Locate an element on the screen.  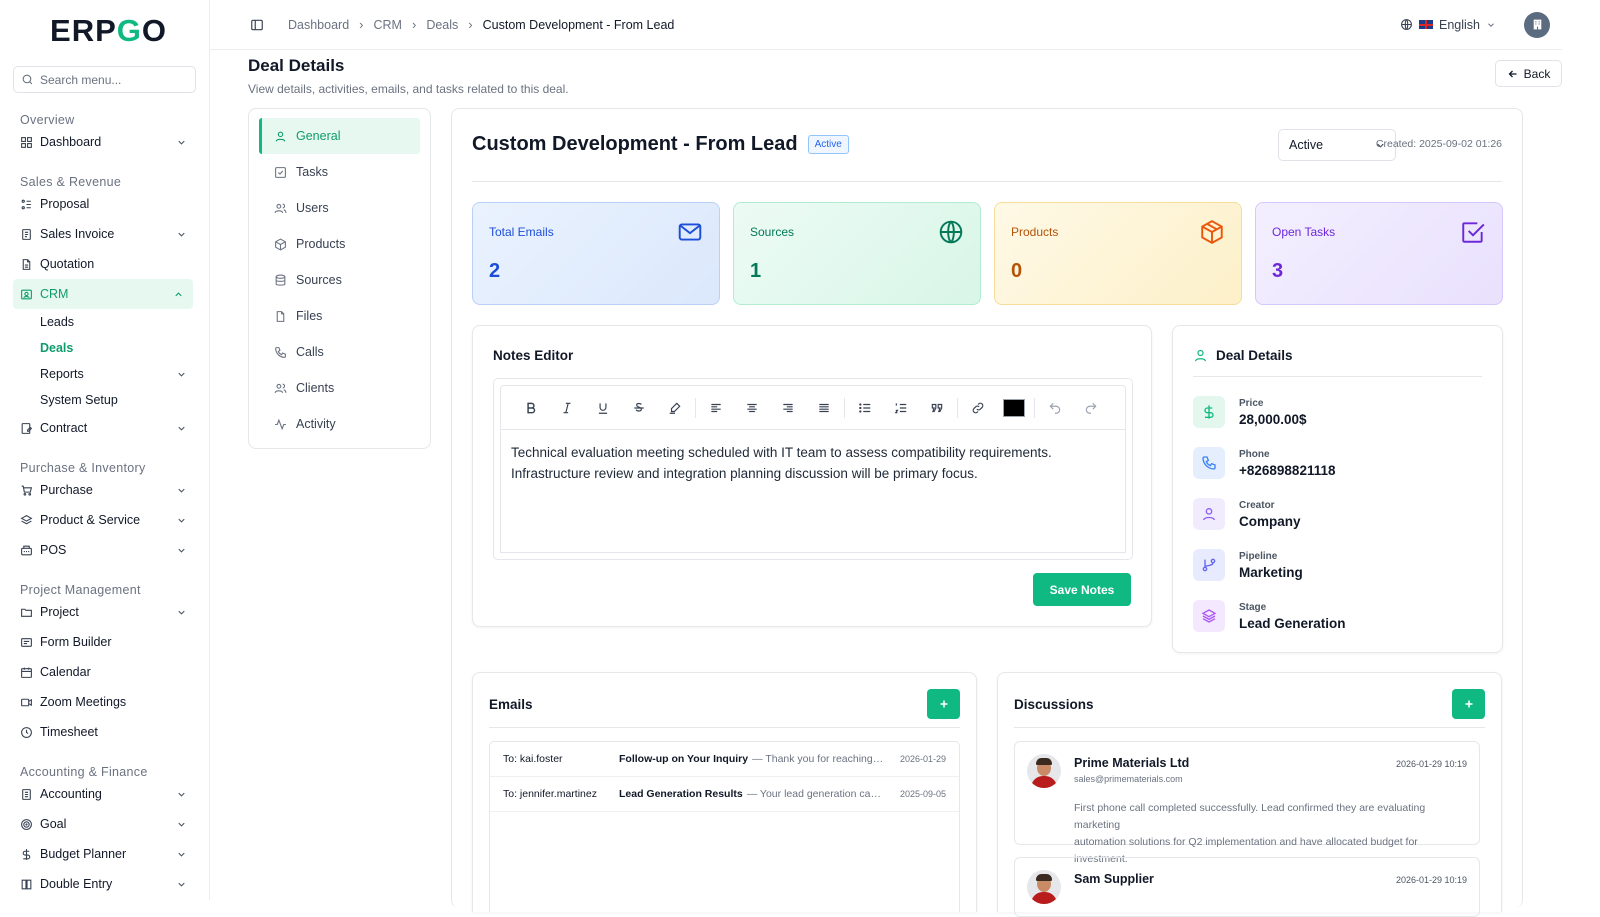
bullet-list-icon is located at coordinates (865, 408).